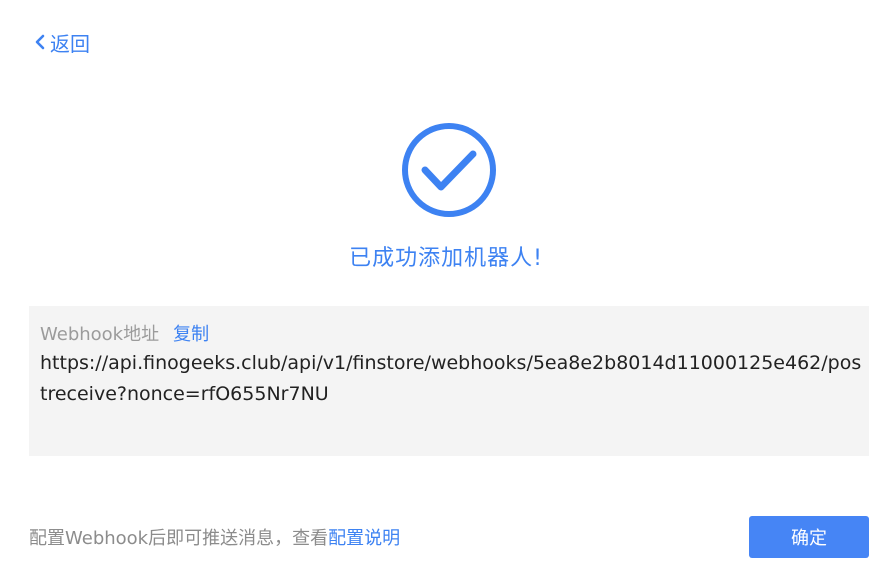 Image resolution: width=892 pixels, height=583 pixels. What do you see at coordinates (191, 333) in the screenshot?
I see `copy-button: 复制` at bounding box center [191, 333].